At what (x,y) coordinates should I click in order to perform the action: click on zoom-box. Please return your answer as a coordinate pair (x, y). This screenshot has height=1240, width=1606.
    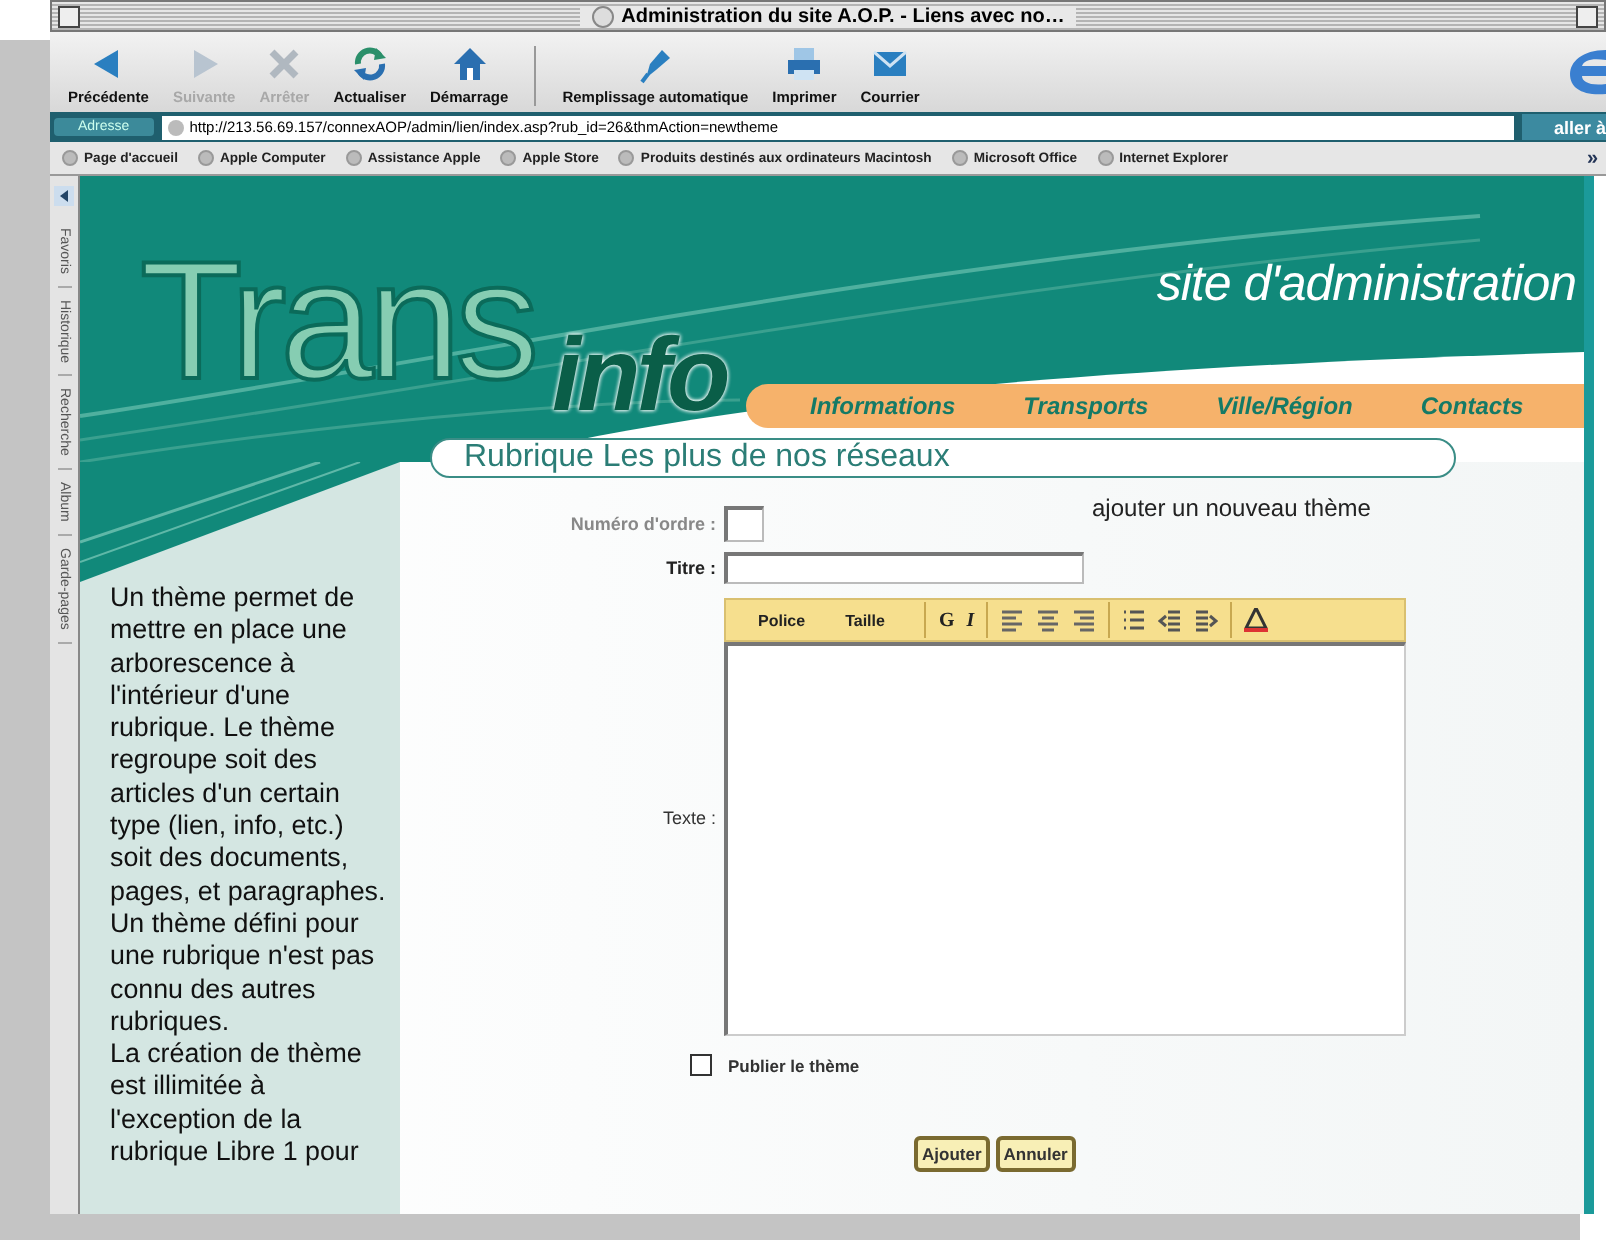
    Looking at the image, I should click on (1587, 17).